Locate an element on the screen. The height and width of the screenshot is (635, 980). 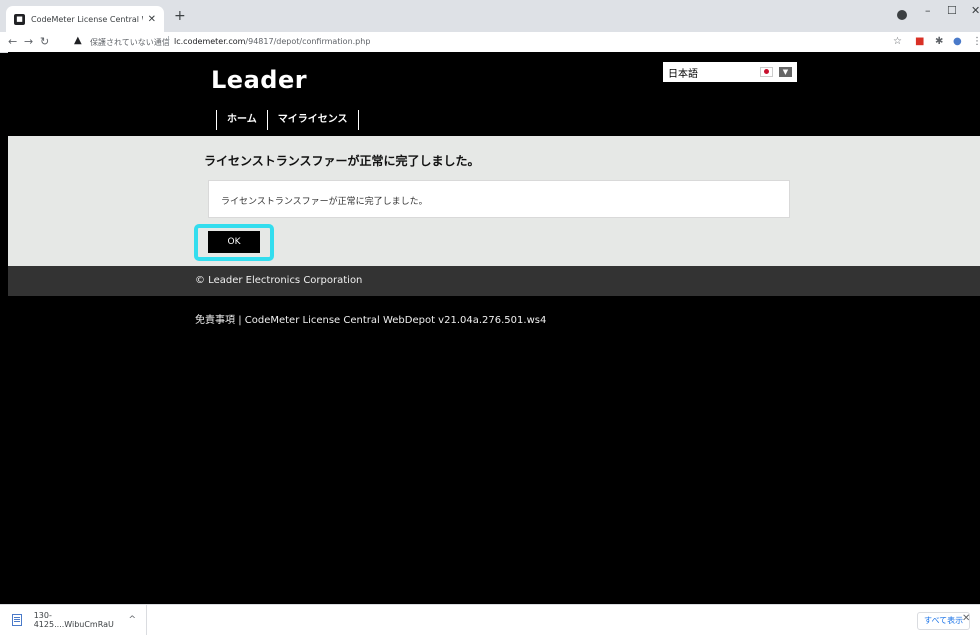
tab-close-icon: ✕ is located at coordinates (152, 19).